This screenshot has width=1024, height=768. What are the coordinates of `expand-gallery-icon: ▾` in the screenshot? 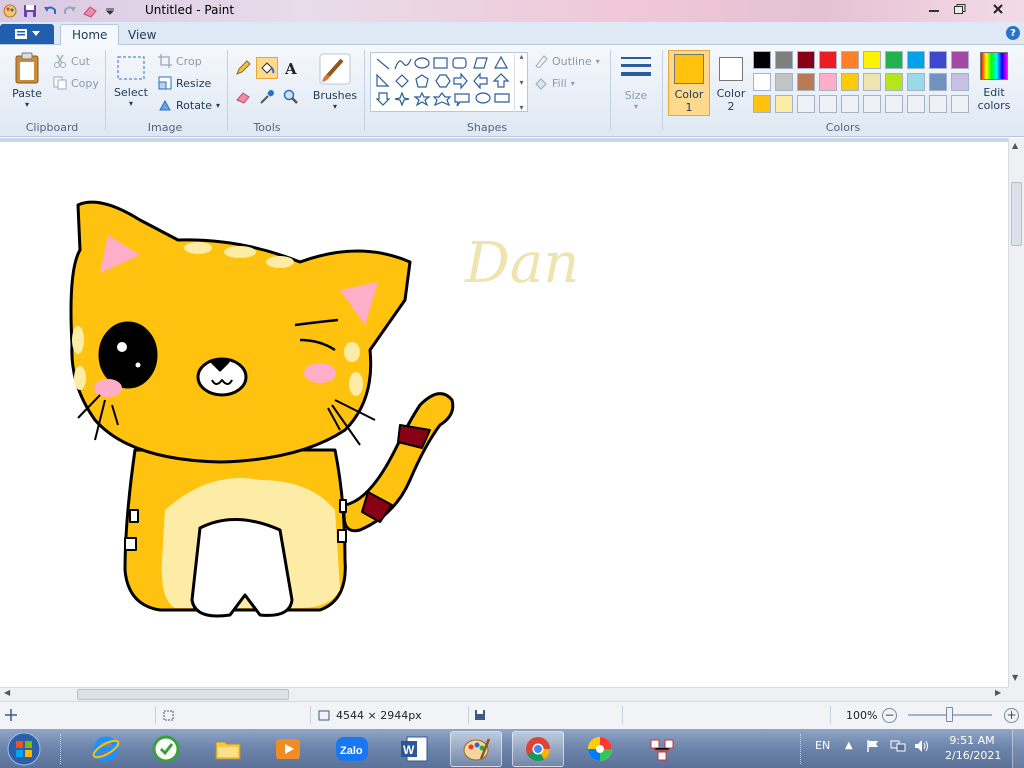 It's located at (521, 107).